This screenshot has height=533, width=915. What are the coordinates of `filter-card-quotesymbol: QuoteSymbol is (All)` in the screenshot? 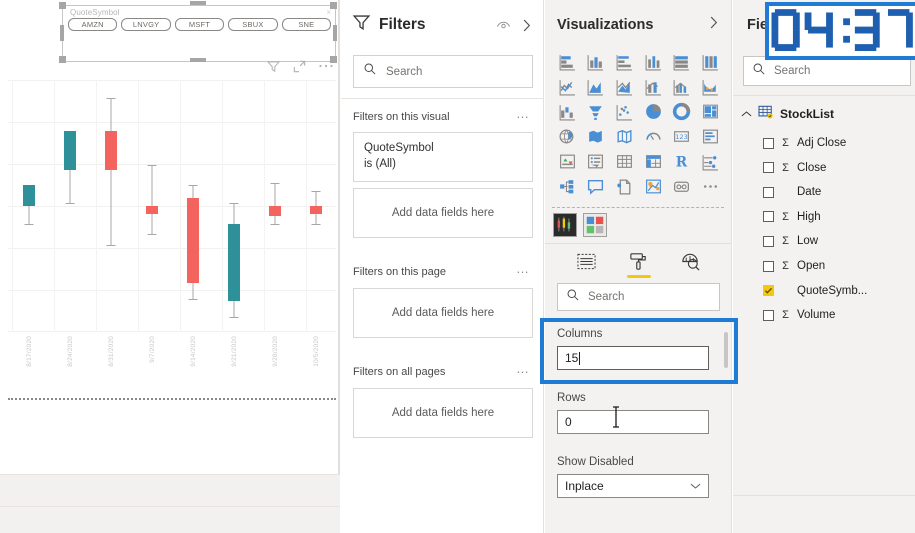 It's located at (443, 157).